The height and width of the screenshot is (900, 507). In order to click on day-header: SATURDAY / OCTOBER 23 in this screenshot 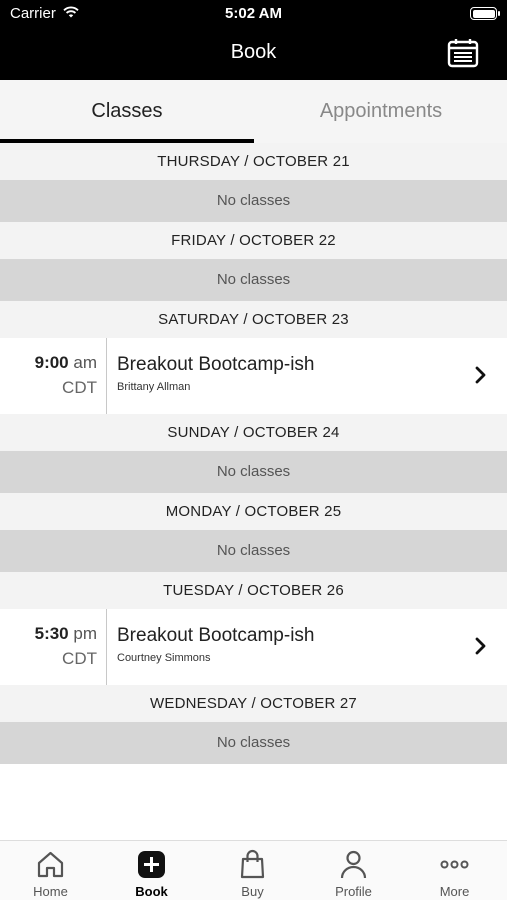, I will do `click(253, 319)`.